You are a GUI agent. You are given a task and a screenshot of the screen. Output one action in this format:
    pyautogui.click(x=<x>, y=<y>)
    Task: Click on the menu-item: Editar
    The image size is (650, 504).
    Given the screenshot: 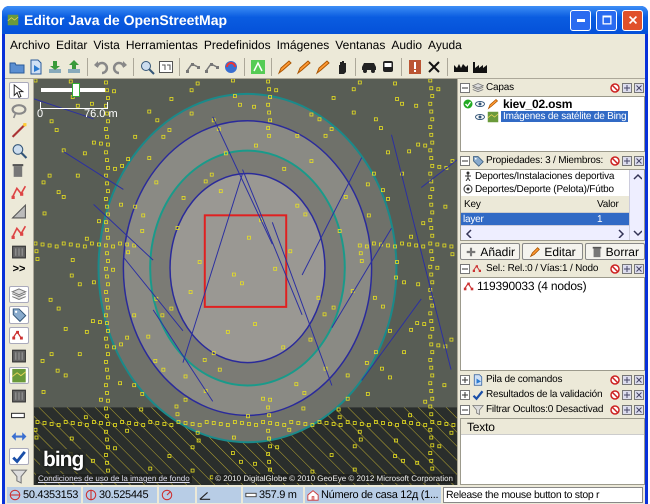 What is the action you would take?
    pyautogui.click(x=71, y=45)
    